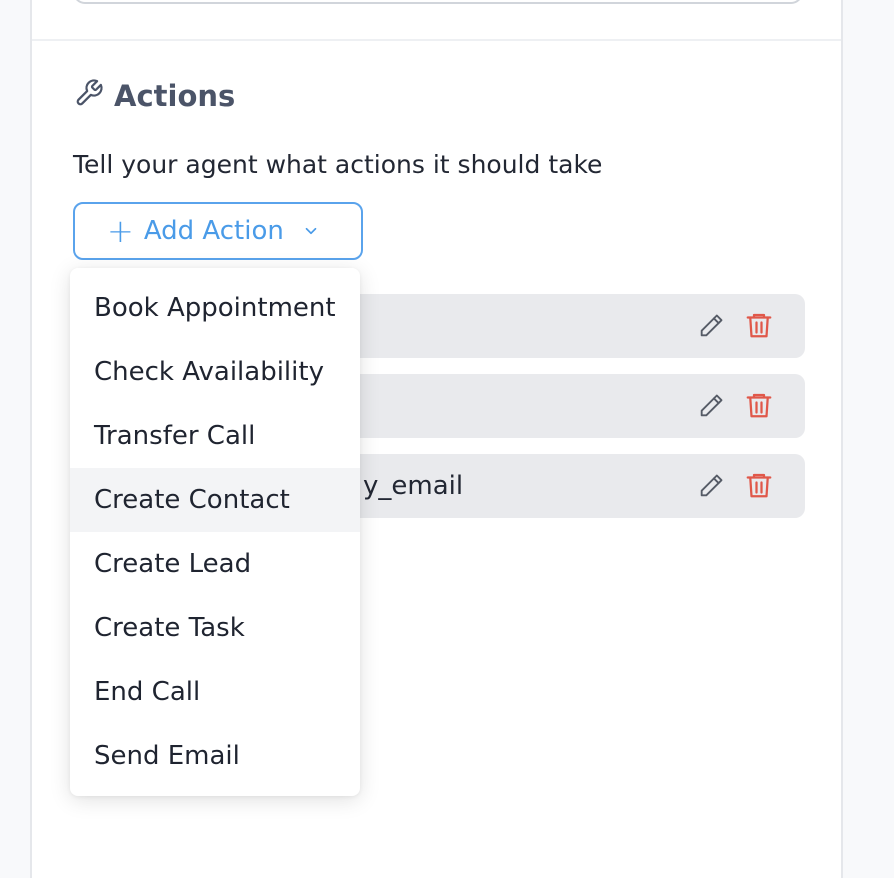 The image size is (894, 878). What do you see at coordinates (215, 372) in the screenshot?
I see `menu-item-check-availability: Check Availability` at bounding box center [215, 372].